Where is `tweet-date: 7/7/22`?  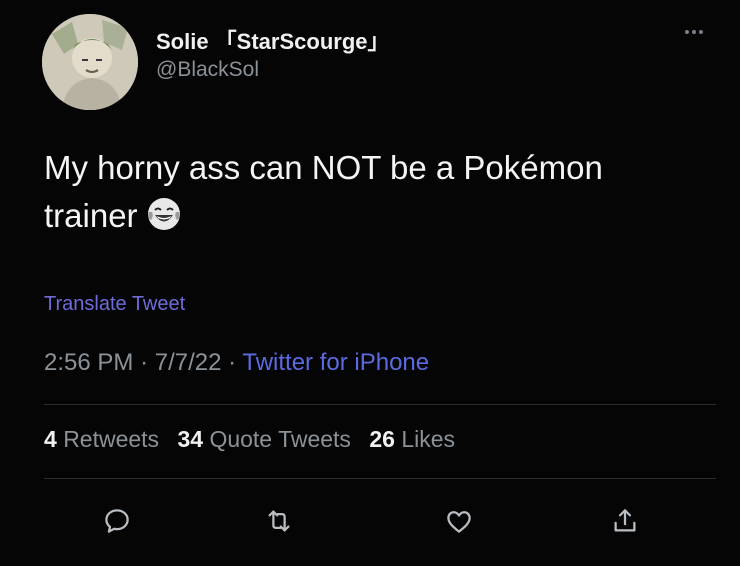
tweet-date: 7/7/22 is located at coordinates (188, 362).